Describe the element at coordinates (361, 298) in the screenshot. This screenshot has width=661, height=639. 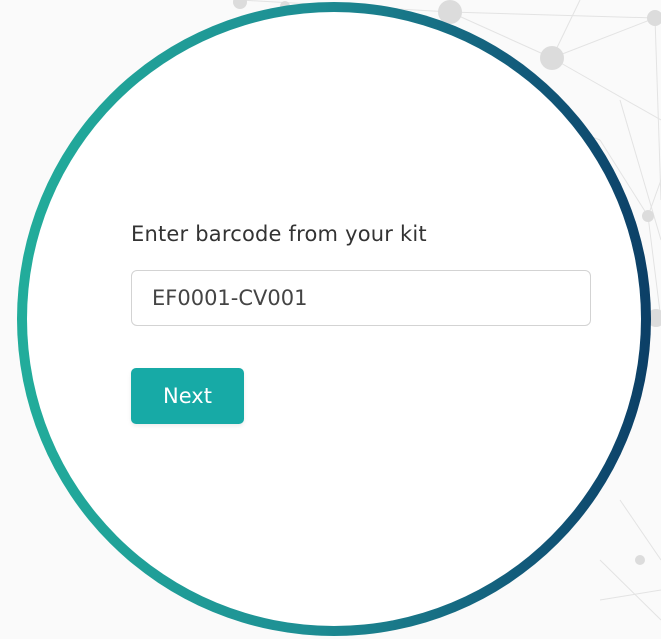
I see `barcode-input` at that location.